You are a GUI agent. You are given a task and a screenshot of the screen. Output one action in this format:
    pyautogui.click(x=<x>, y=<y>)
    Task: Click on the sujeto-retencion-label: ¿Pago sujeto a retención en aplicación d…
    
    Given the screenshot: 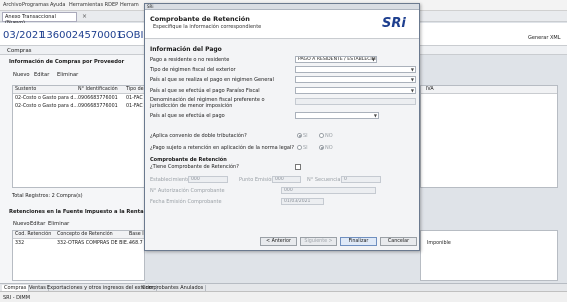 What is the action you would take?
    pyautogui.click(x=222, y=148)
    